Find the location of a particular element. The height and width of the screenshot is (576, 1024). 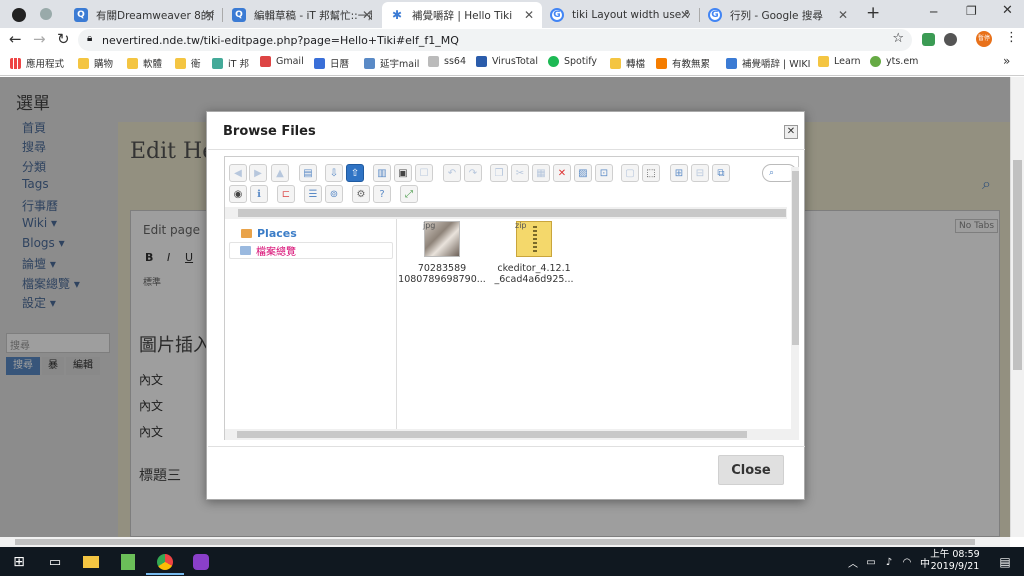

clock: 上午 08:59 2019/9/21 is located at coordinates (955, 561).